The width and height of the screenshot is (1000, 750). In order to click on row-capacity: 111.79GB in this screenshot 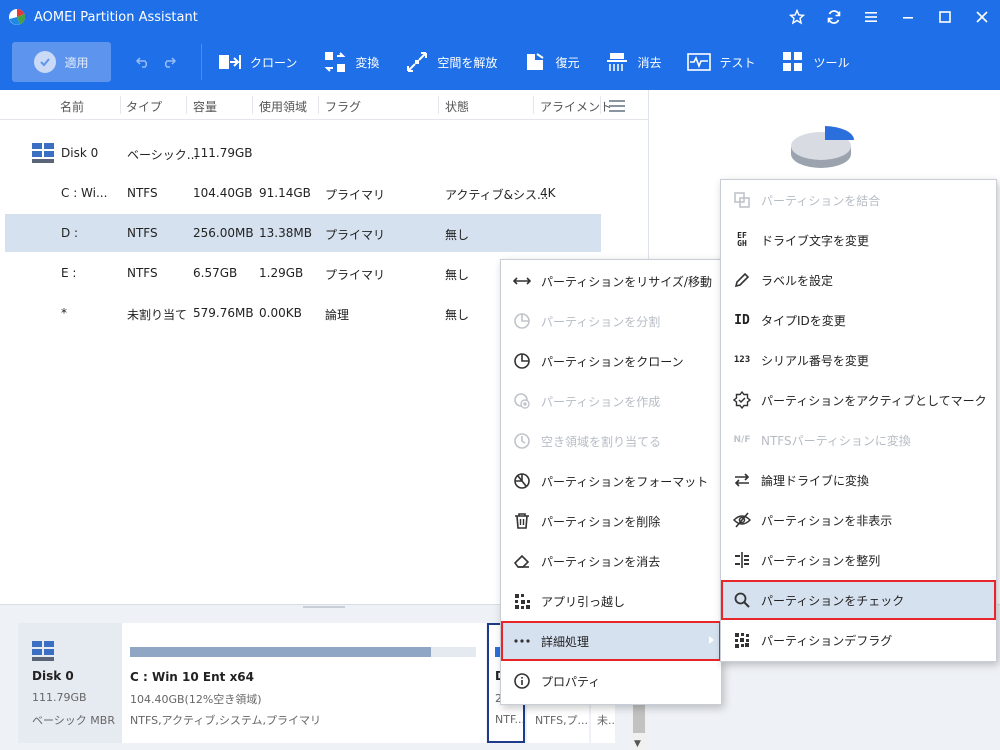, I will do `click(223, 153)`.